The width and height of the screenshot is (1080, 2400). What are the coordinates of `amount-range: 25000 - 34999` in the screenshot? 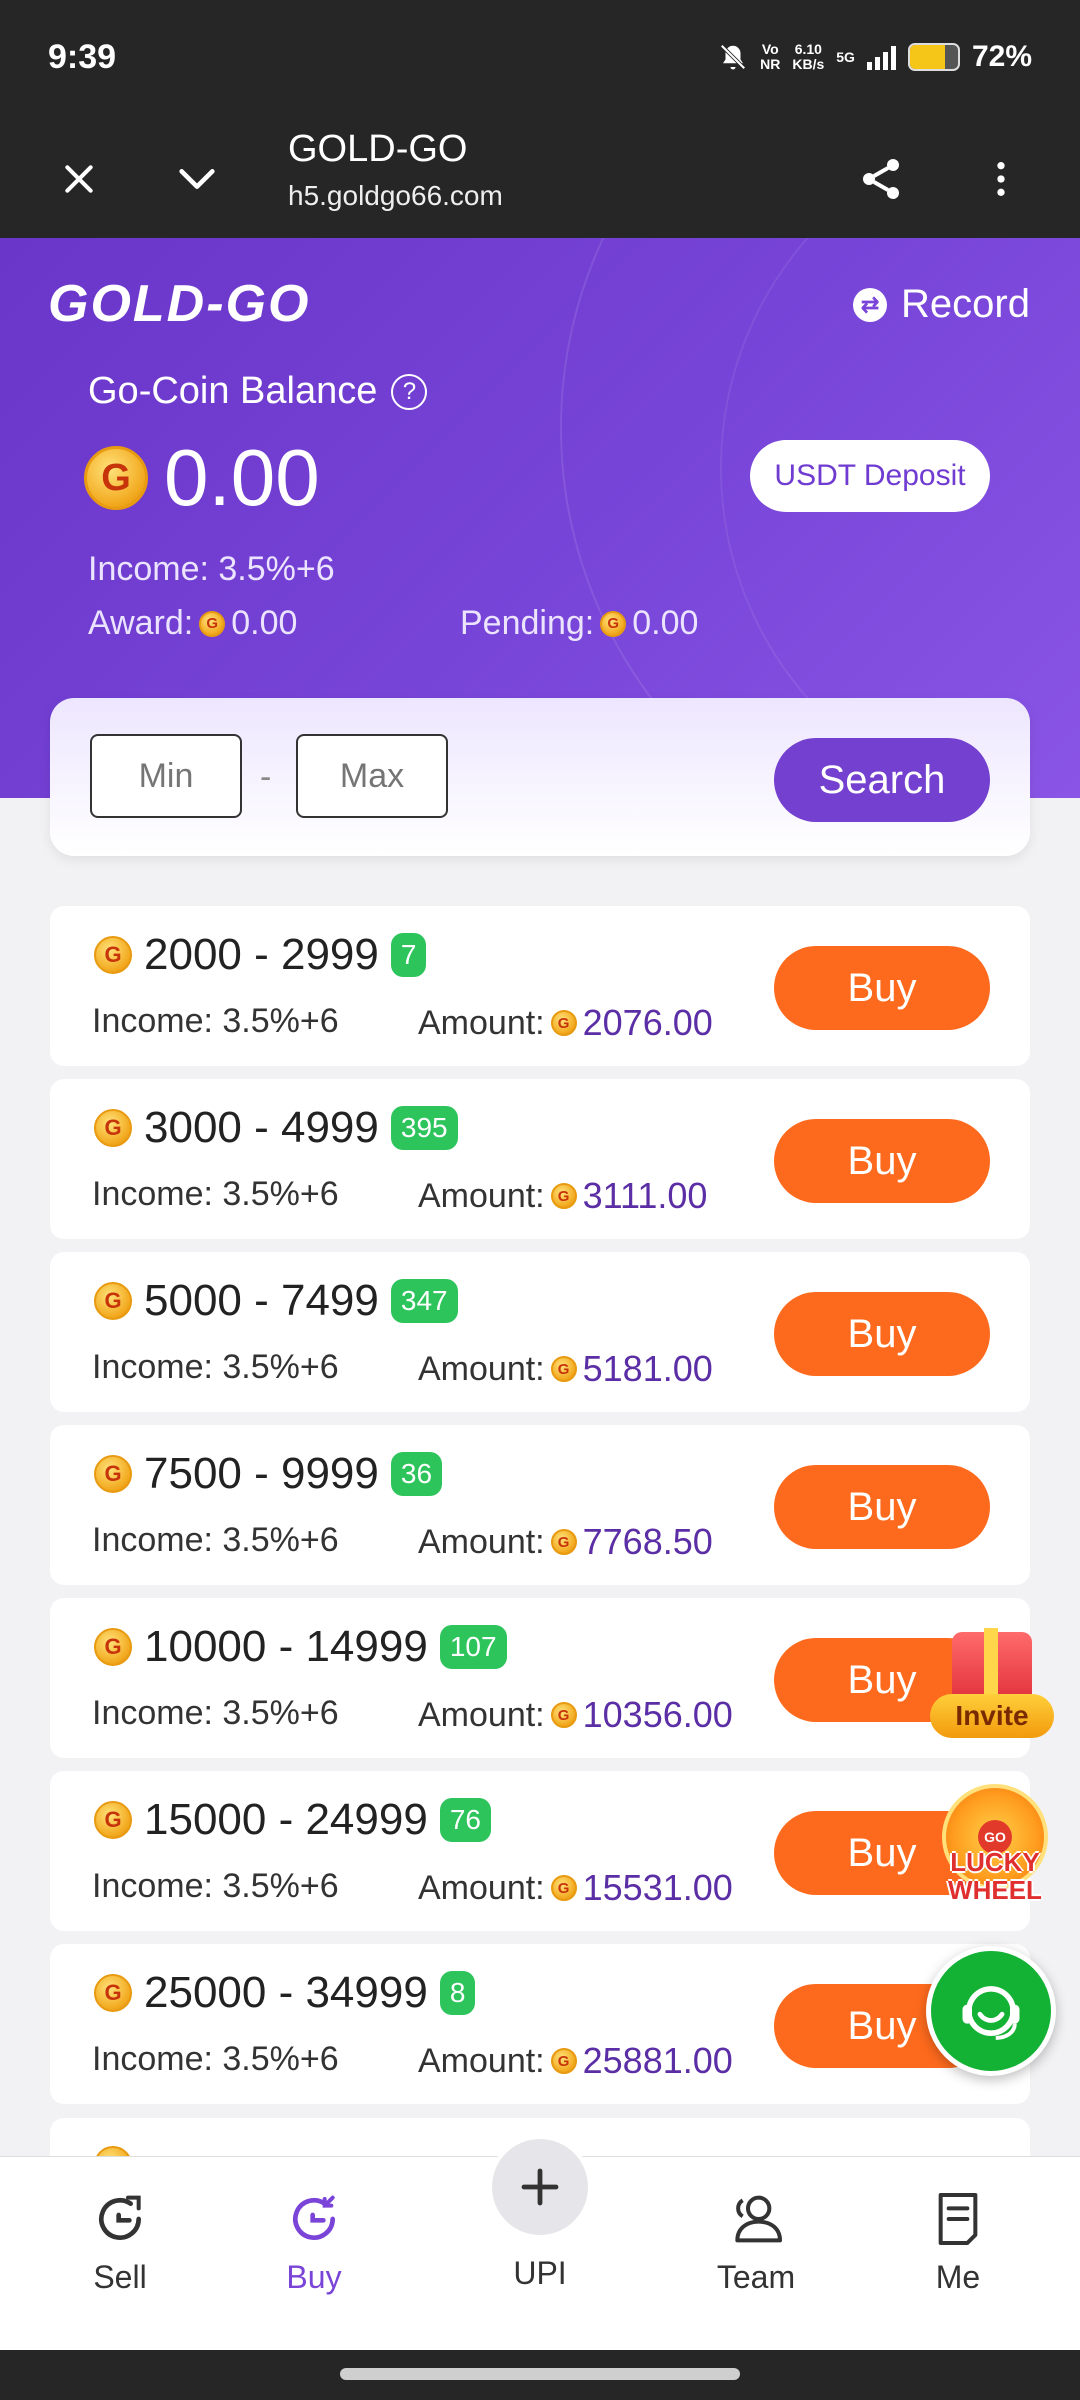 It's located at (286, 1992).